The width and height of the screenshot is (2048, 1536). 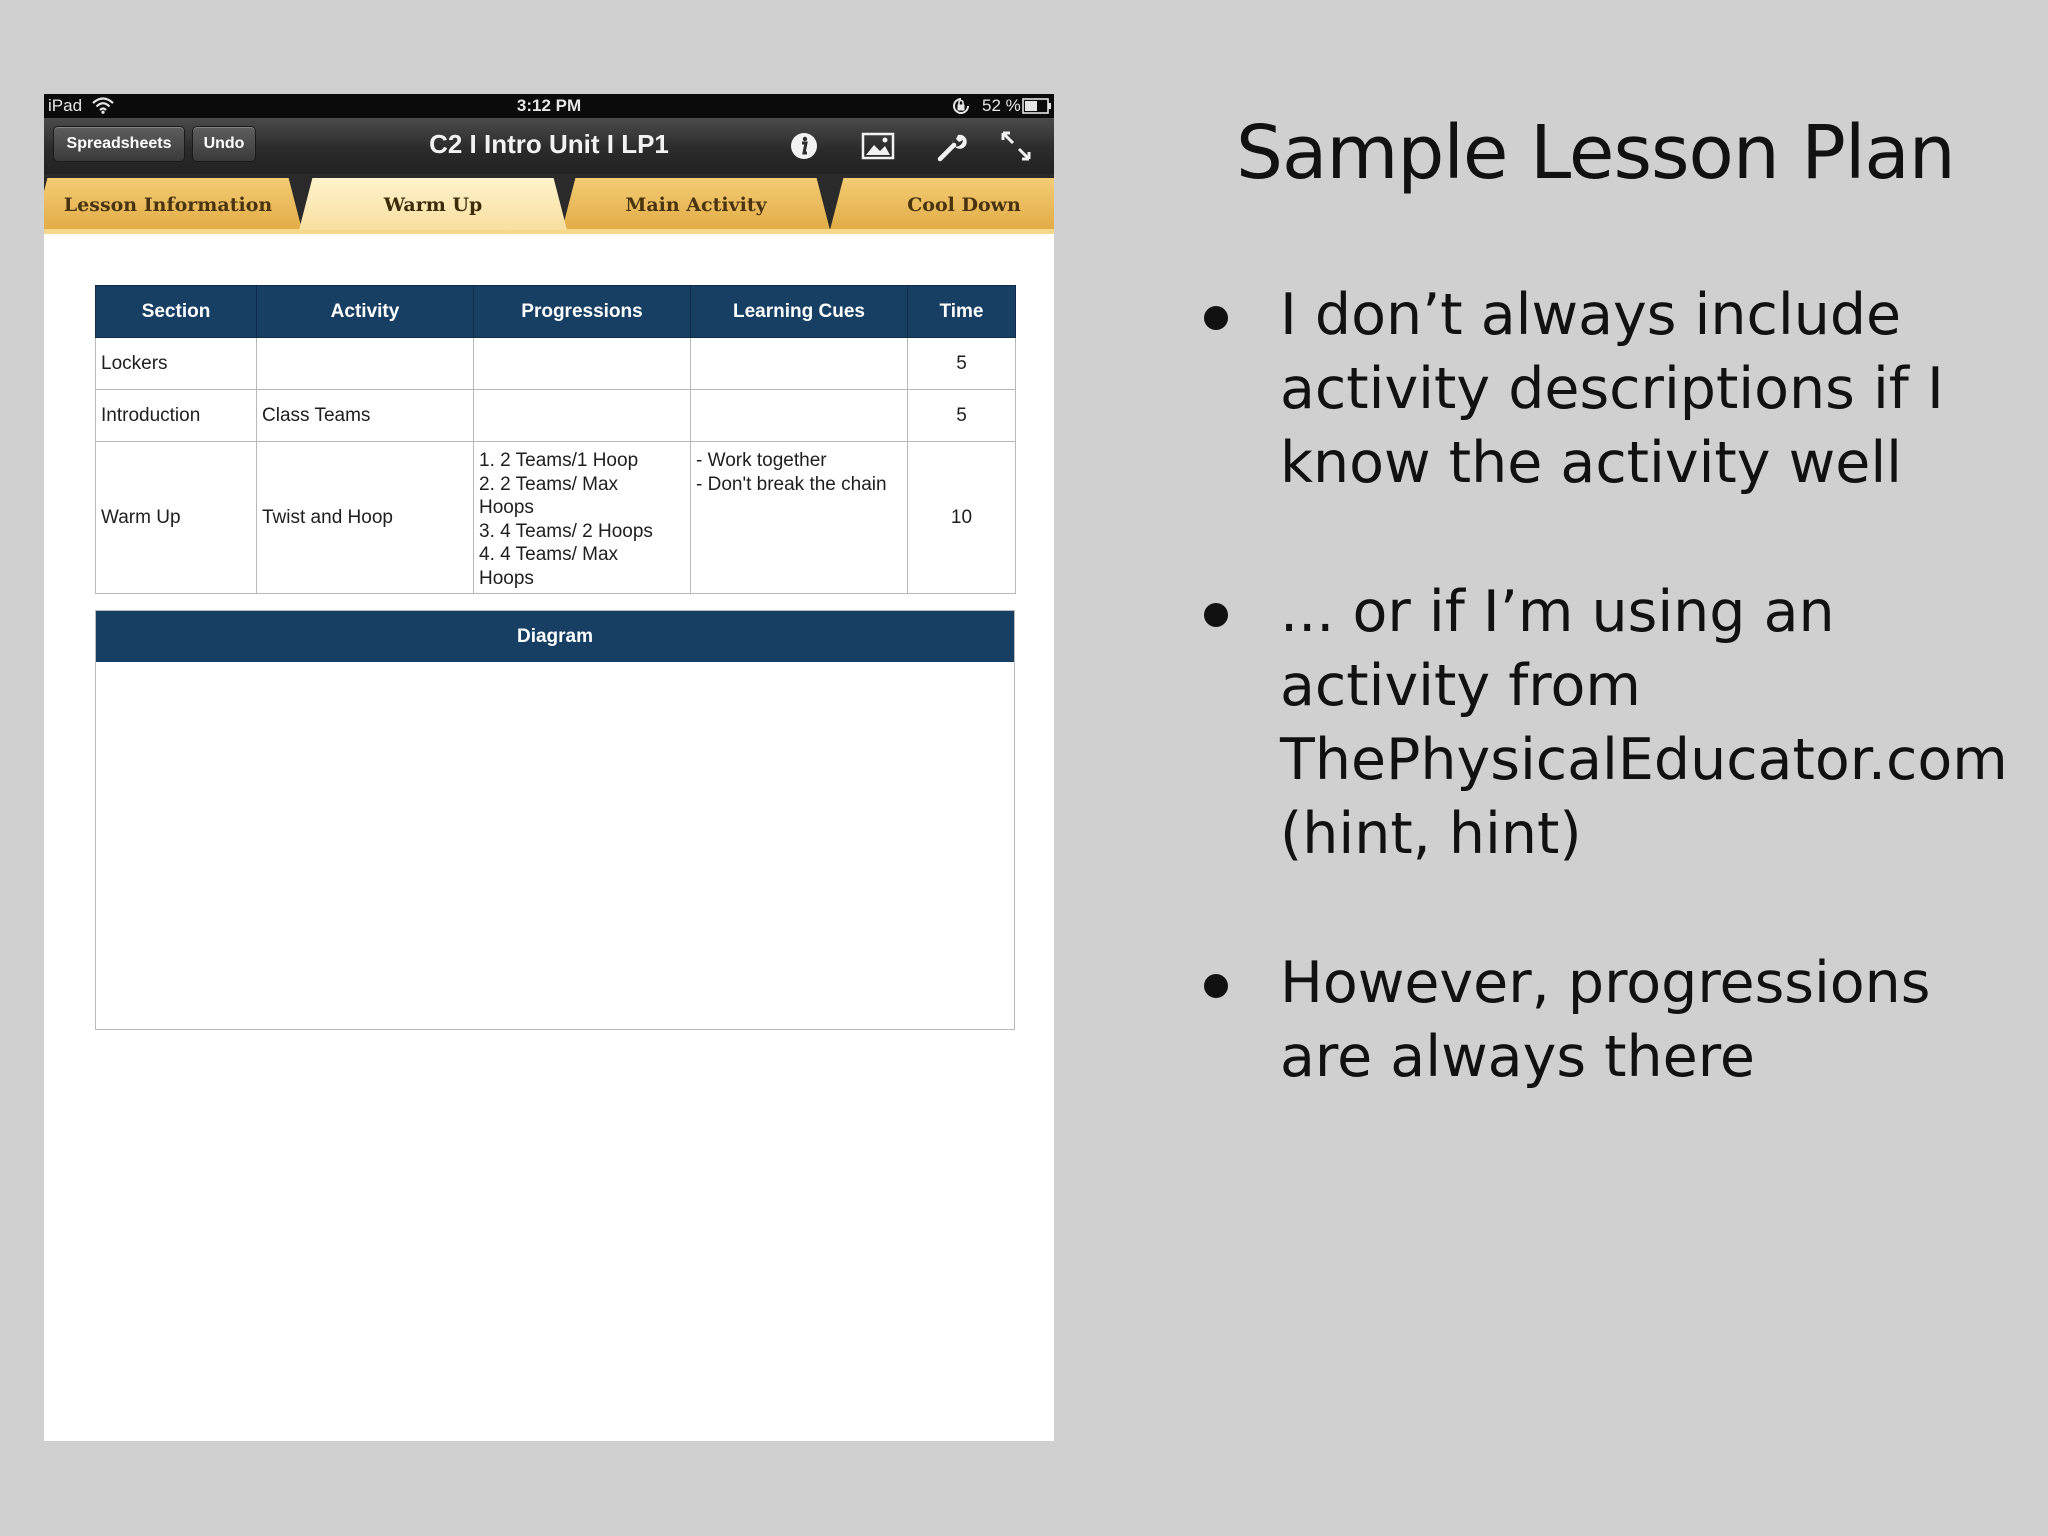 I want to click on status-time: 3:12 PM, so click(x=549, y=105).